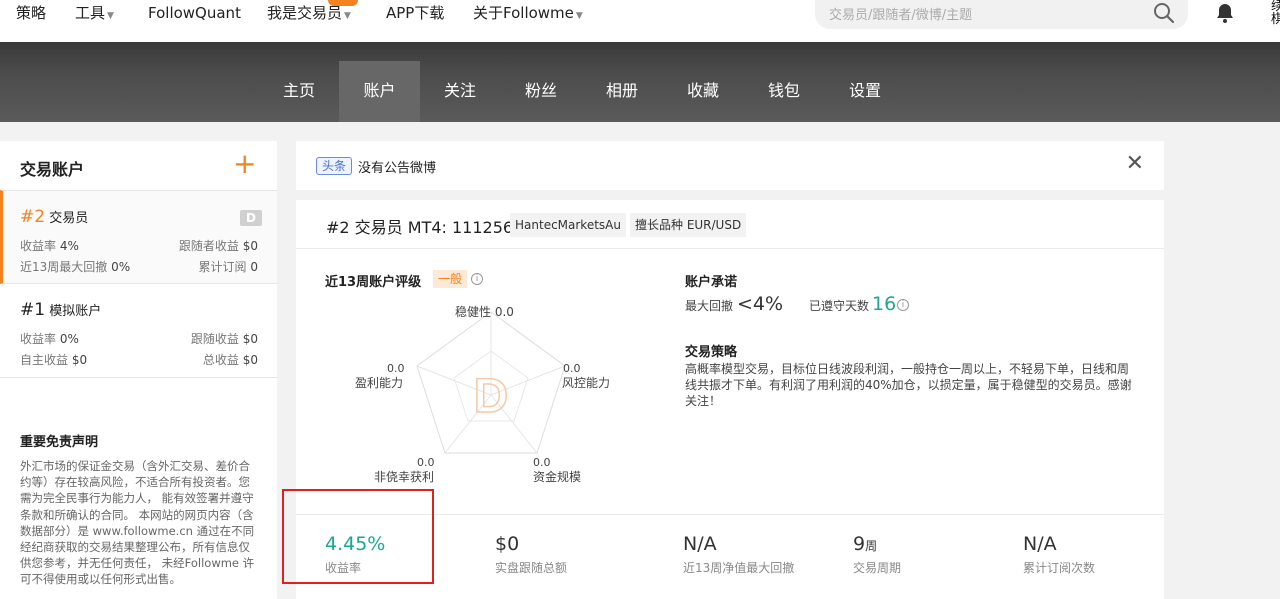  Describe the element at coordinates (224, 338) in the screenshot. I see `stat-follow-return: 跟随收益 $0` at that location.